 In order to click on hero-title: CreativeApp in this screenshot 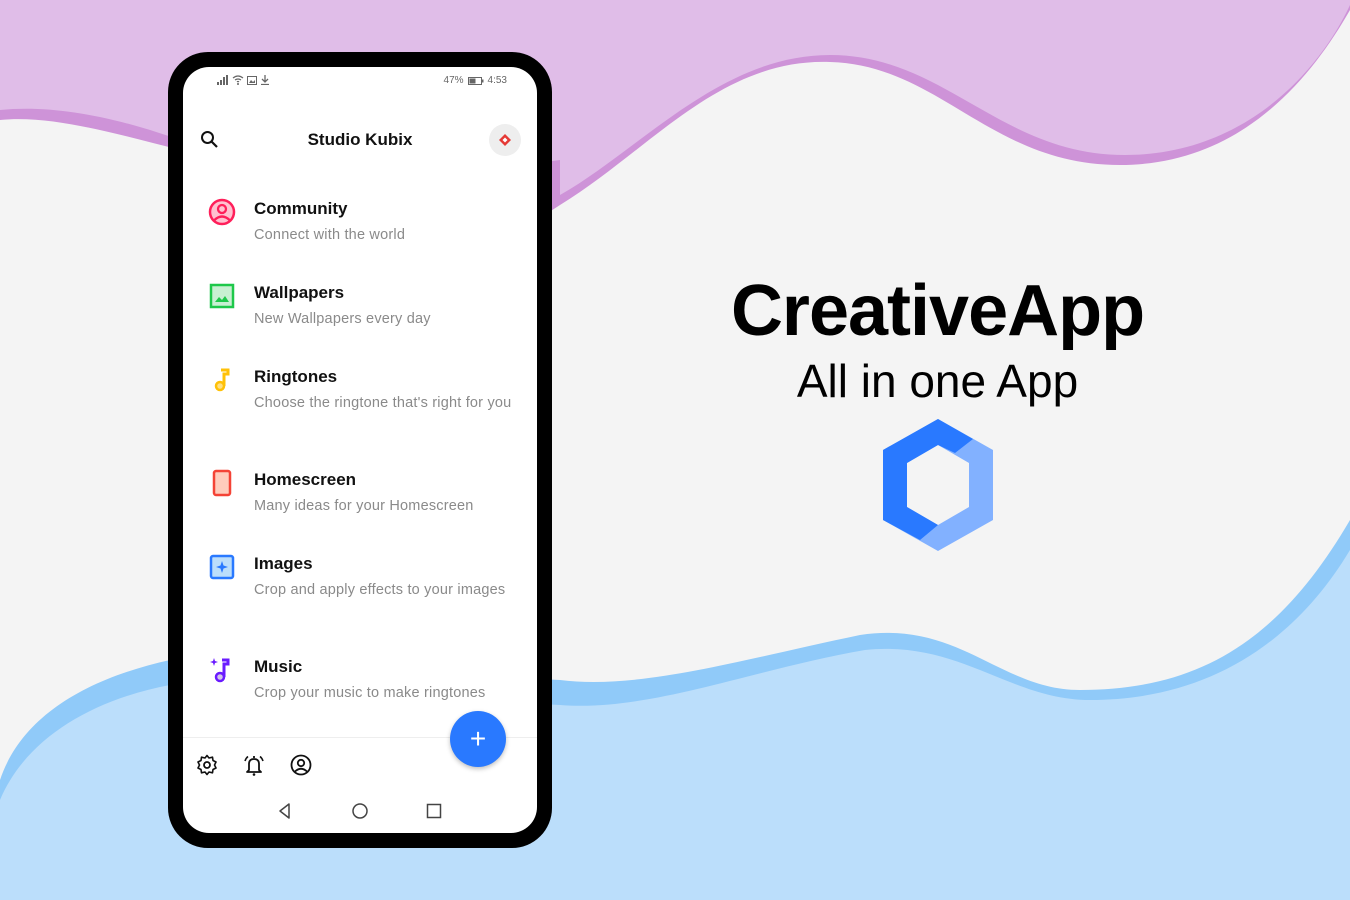, I will do `click(937, 311)`.